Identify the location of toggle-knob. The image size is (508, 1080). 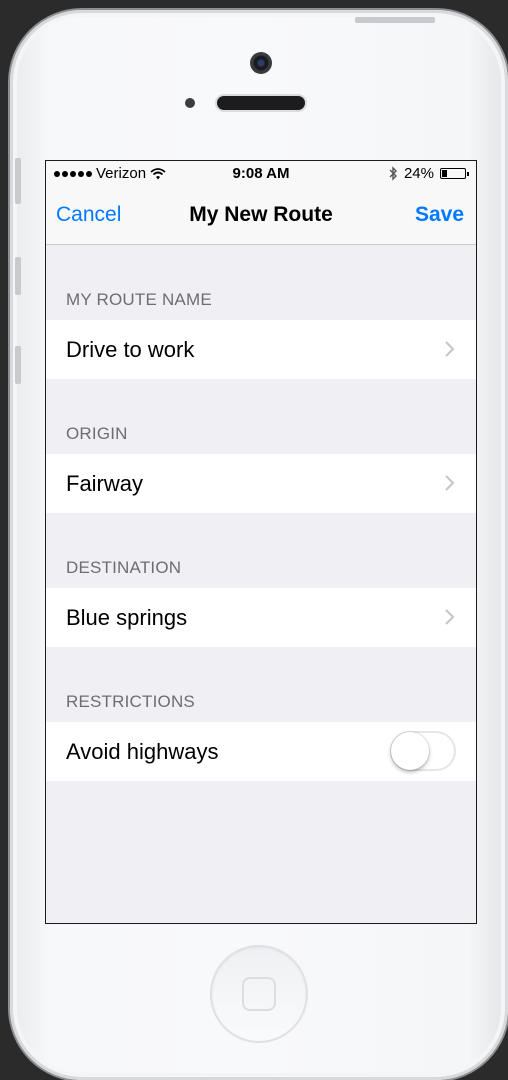
(410, 751).